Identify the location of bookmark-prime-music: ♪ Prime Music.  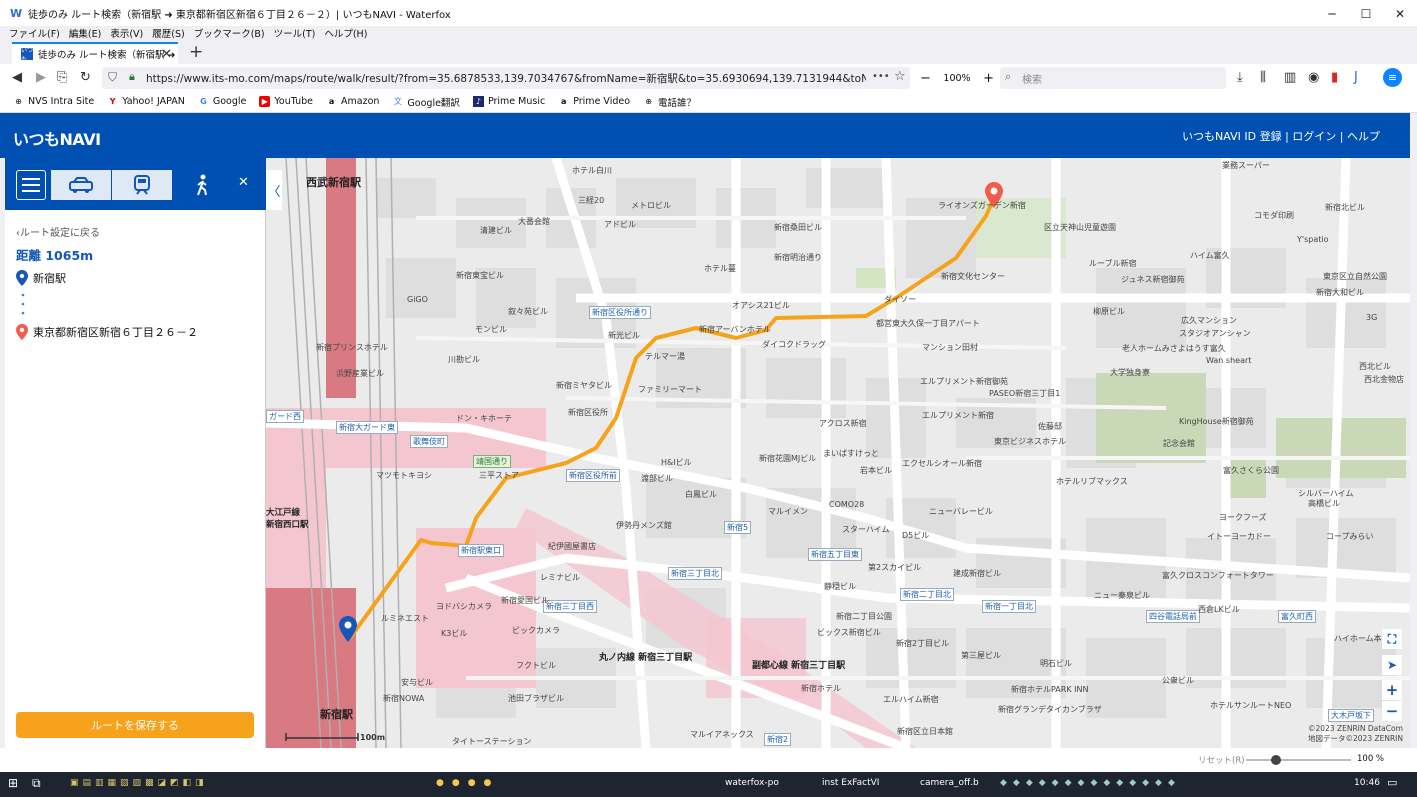
(508, 101).